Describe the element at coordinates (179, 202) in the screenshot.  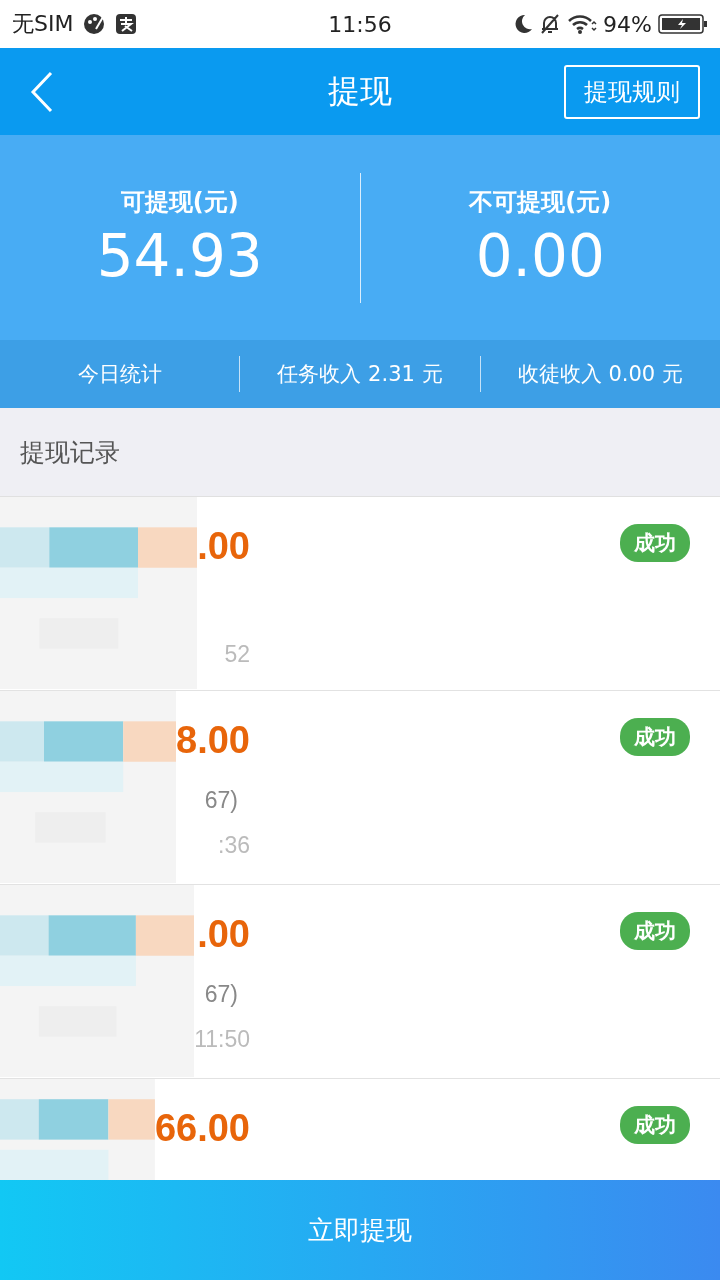
I see `balance-label: 可提现(元)` at that location.